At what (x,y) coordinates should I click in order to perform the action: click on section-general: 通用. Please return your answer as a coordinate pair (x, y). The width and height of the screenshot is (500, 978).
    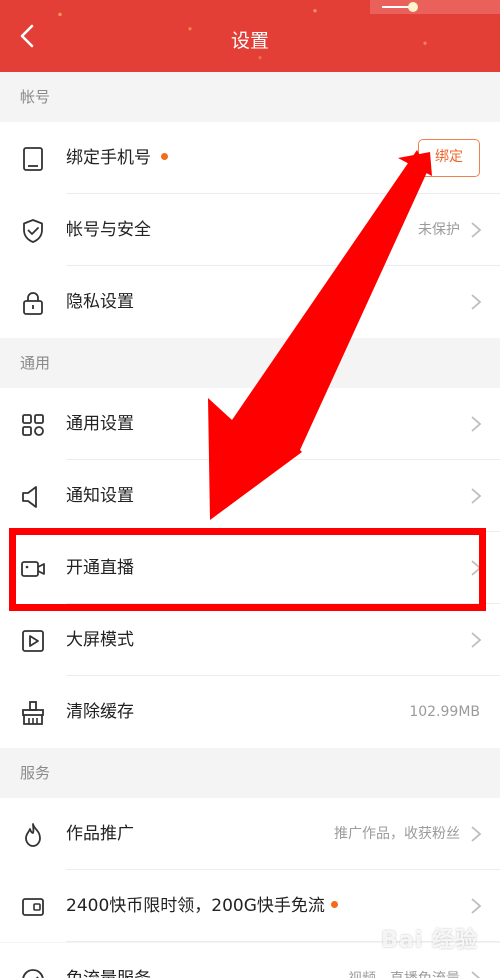
    Looking at the image, I should click on (250, 363).